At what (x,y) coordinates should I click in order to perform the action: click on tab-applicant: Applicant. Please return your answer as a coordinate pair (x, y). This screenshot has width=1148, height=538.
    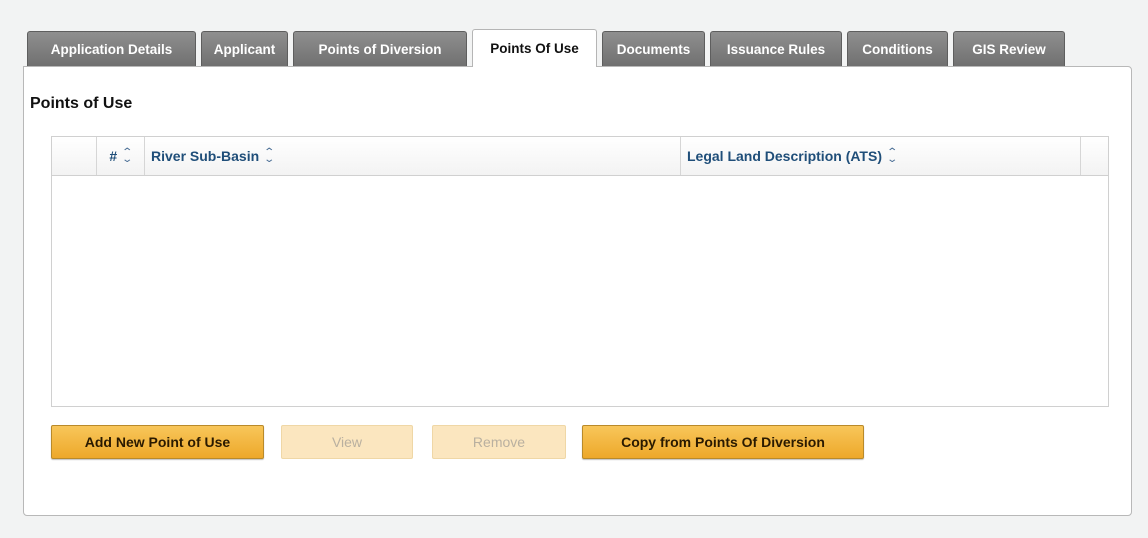
    Looking at the image, I should click on (244, 49).